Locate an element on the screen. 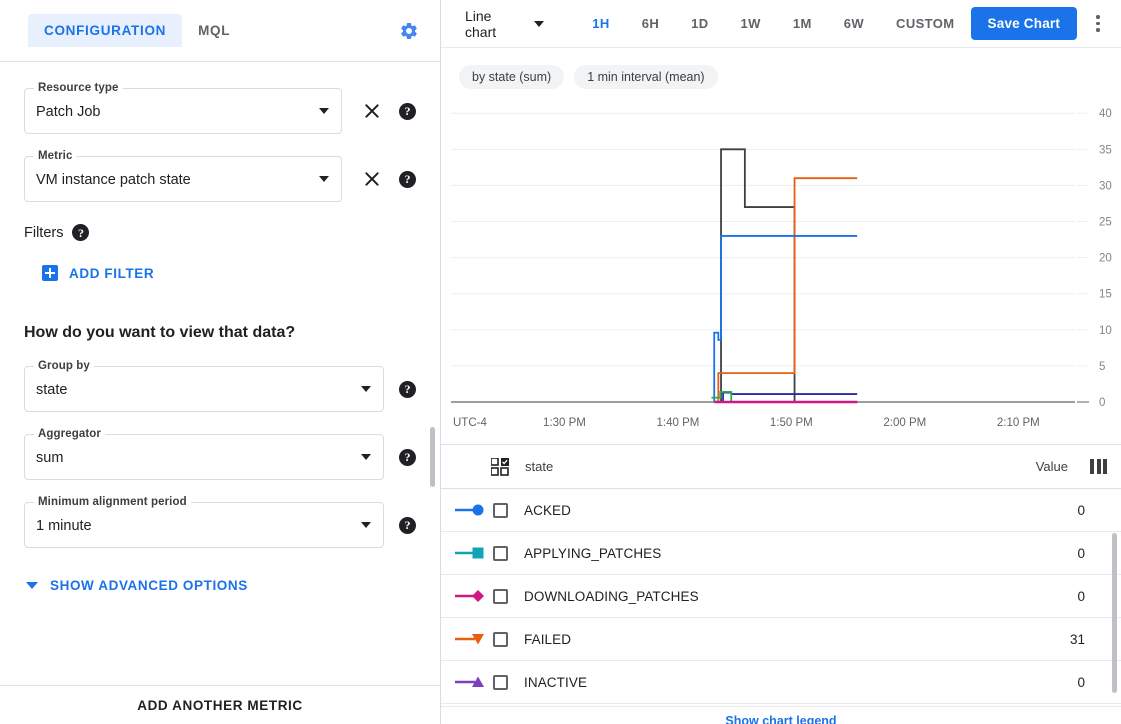 The height and width of the screenshot is (724, 1121). range-custom: CUSTOM is located at coordinates (925, 23).